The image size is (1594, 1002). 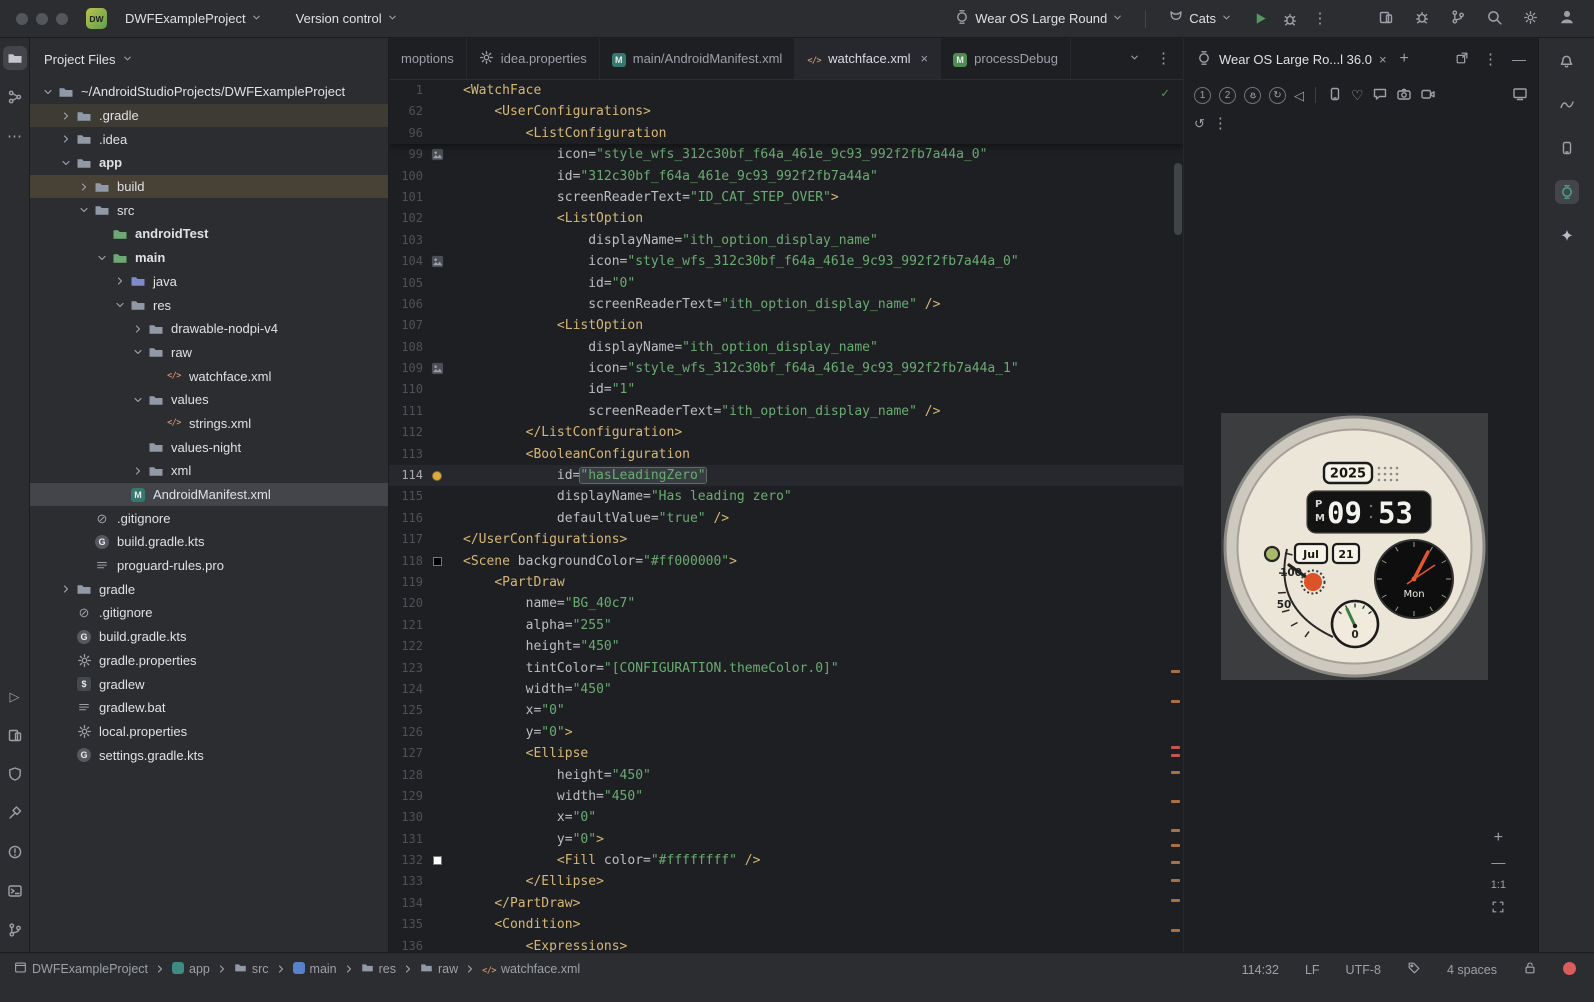 I want to click on tree-item: main, so click(x=209, y=258).